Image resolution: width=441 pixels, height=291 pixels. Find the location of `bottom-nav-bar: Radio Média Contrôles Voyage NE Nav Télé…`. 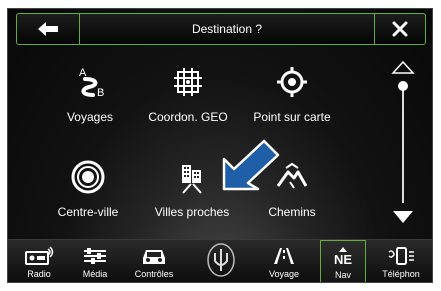

bottom-nav-bar: Radio Média Contrôles Voyage NE Nav Télé… is located at coordinates (220, 260).